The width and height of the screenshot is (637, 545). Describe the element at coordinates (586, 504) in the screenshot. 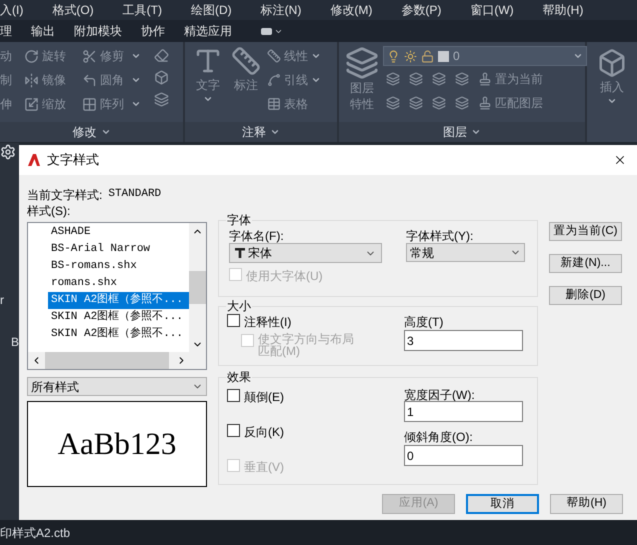

I see `dialog-button: 帮助(H)` at that location.